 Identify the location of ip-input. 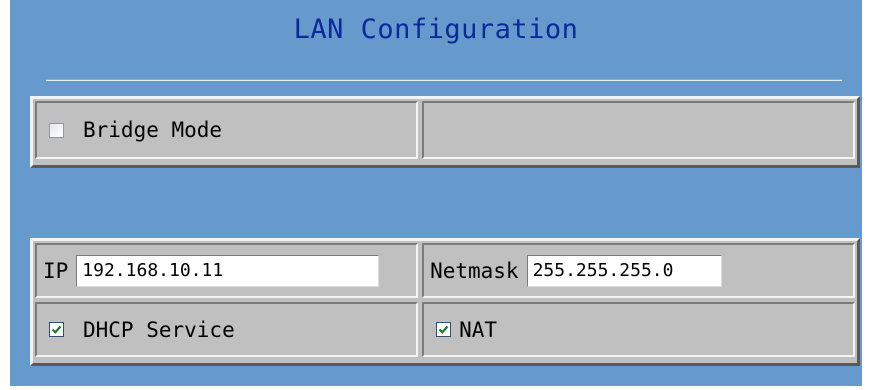
(228, 270).